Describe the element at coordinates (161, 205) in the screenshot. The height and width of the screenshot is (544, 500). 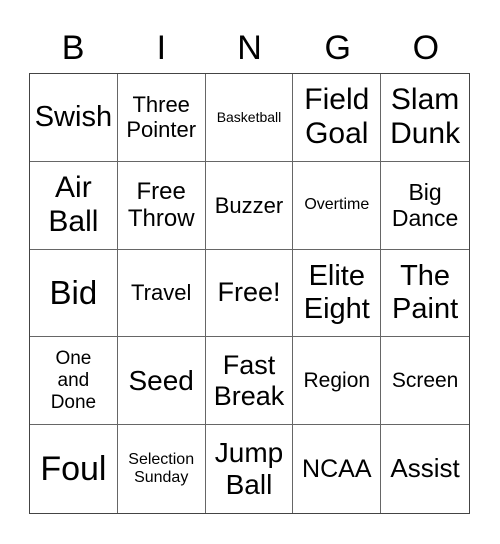
I see `bingo-cell: Free Throw` at that location.